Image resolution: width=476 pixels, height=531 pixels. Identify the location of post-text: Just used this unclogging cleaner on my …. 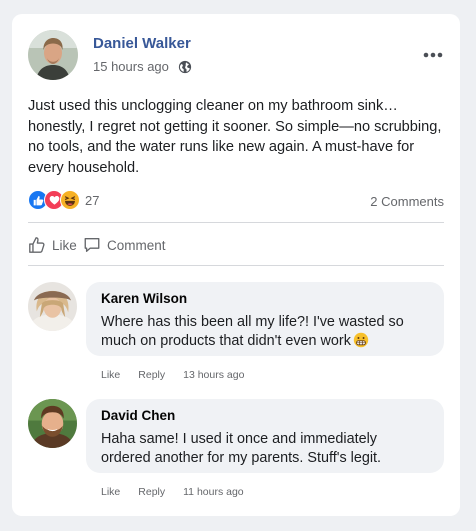
(235, 137).